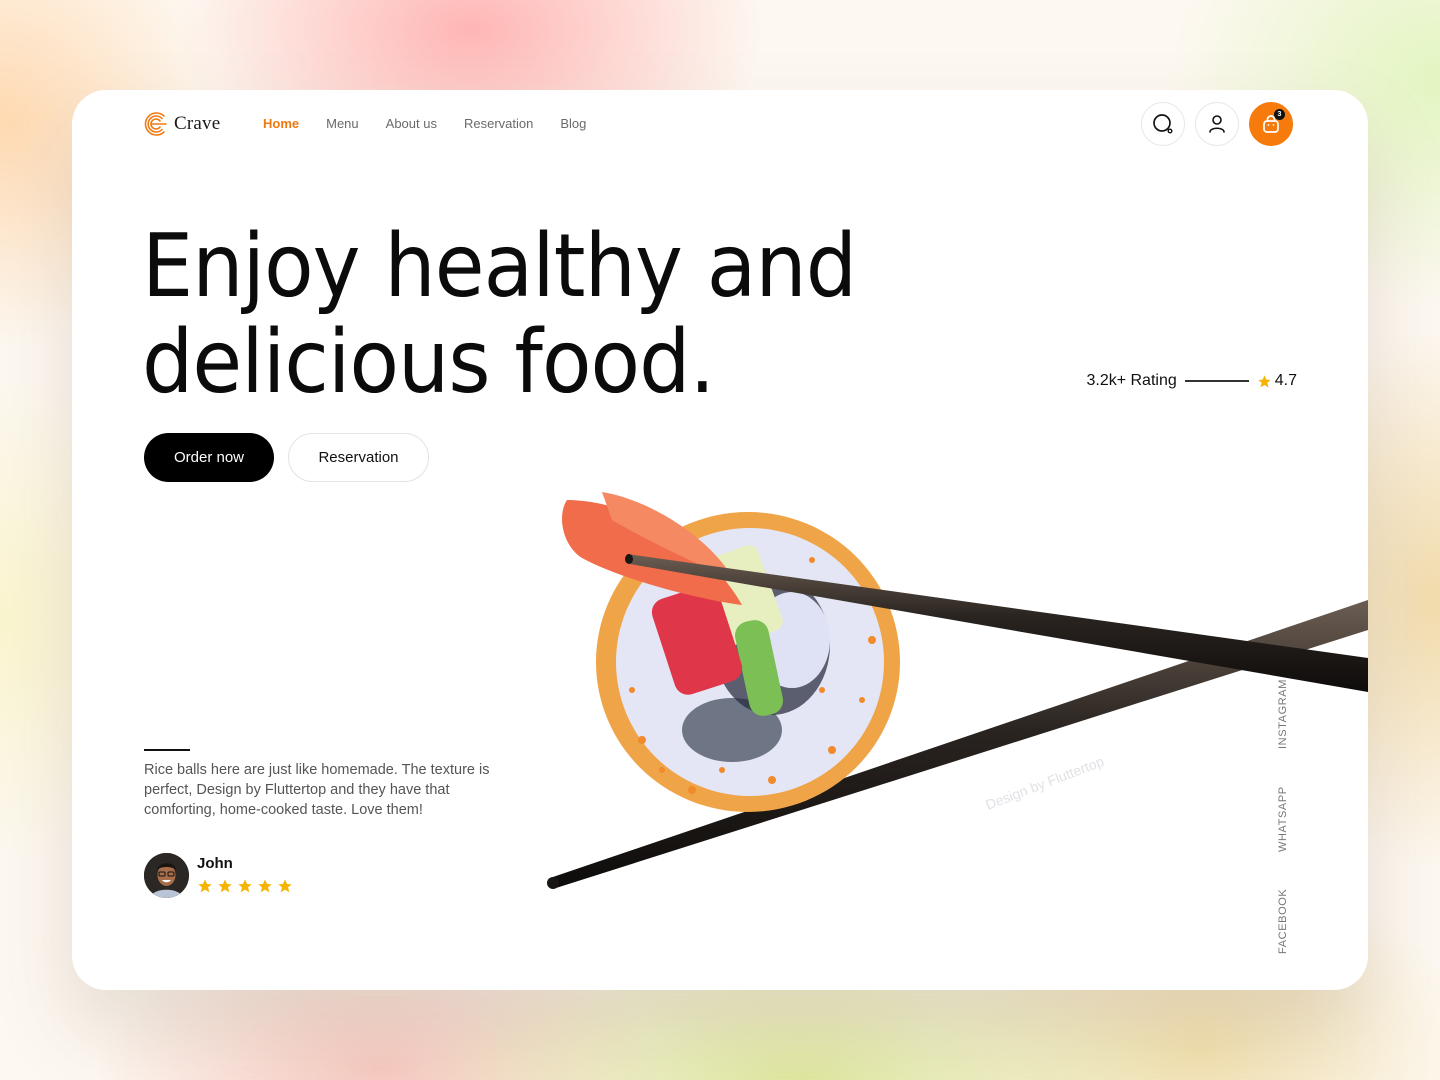  I want to click on reviewer-name: John, so click(215, 863).